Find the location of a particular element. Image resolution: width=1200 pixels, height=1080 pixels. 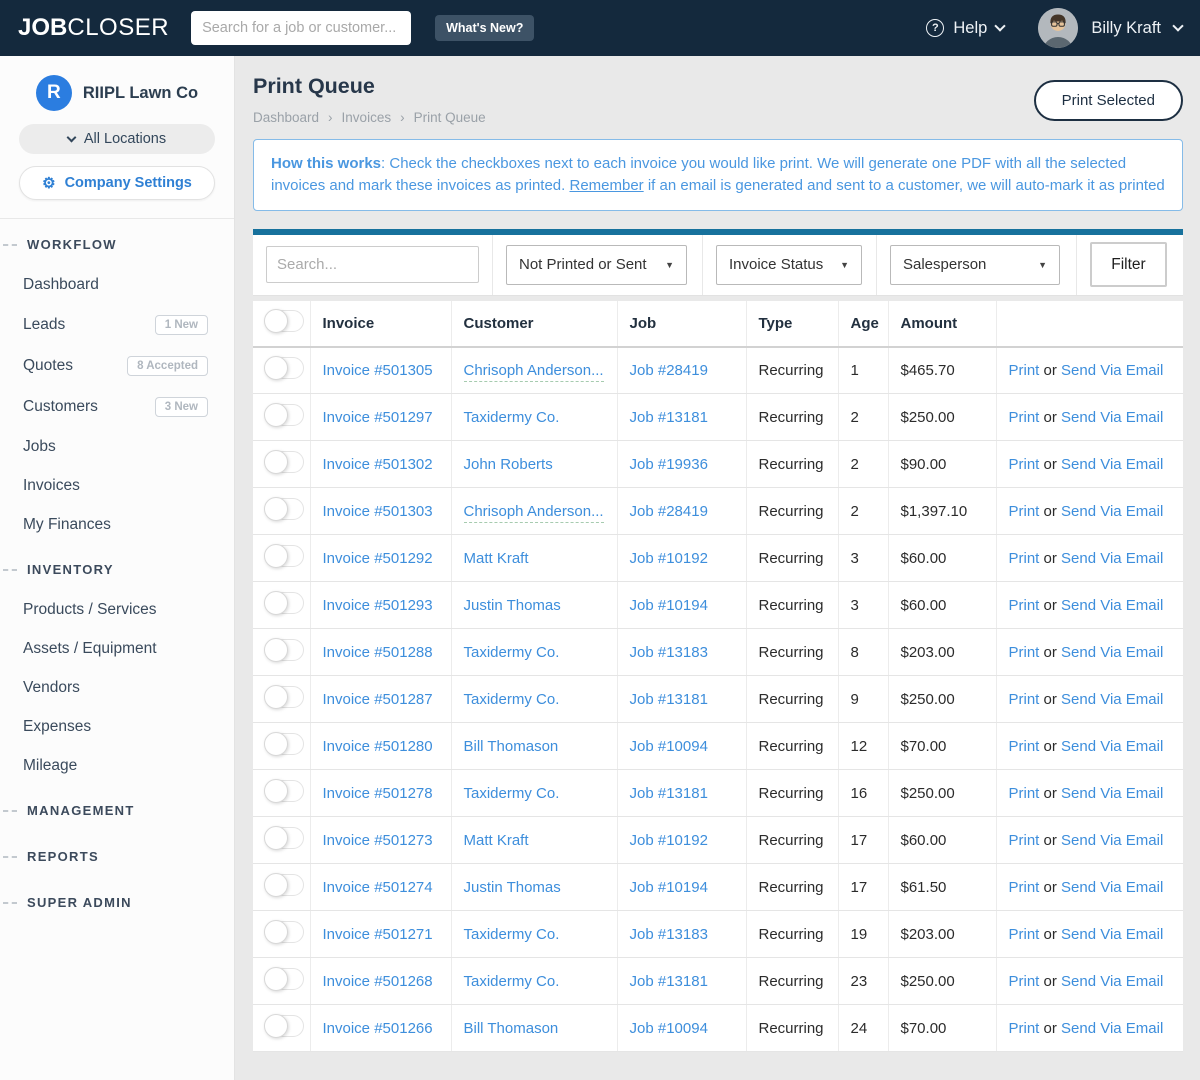

user-menu: Billy Kraft is located at coordinates (1111, 28).